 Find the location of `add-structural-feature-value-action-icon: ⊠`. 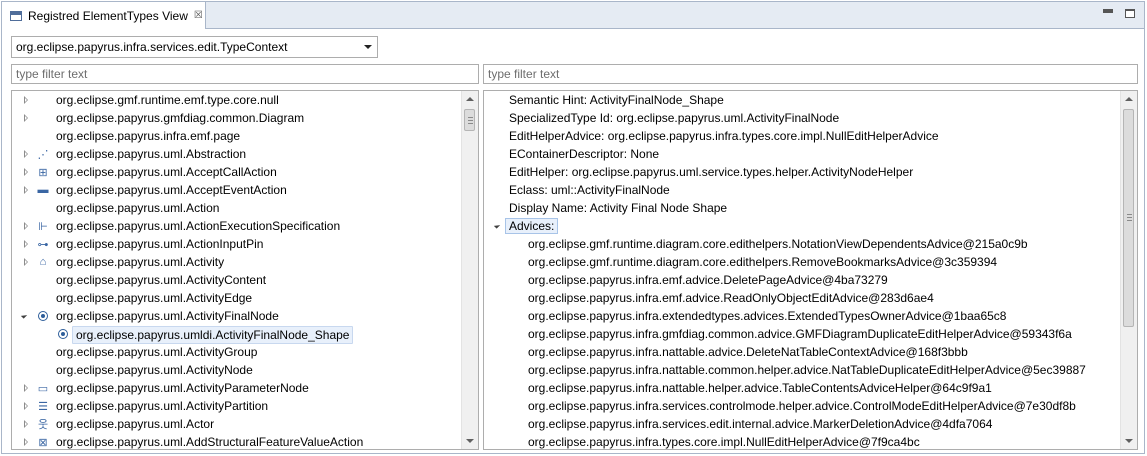

add-structural-feature-value-action-icon: ⊠ is located at coordinates (43, 442).